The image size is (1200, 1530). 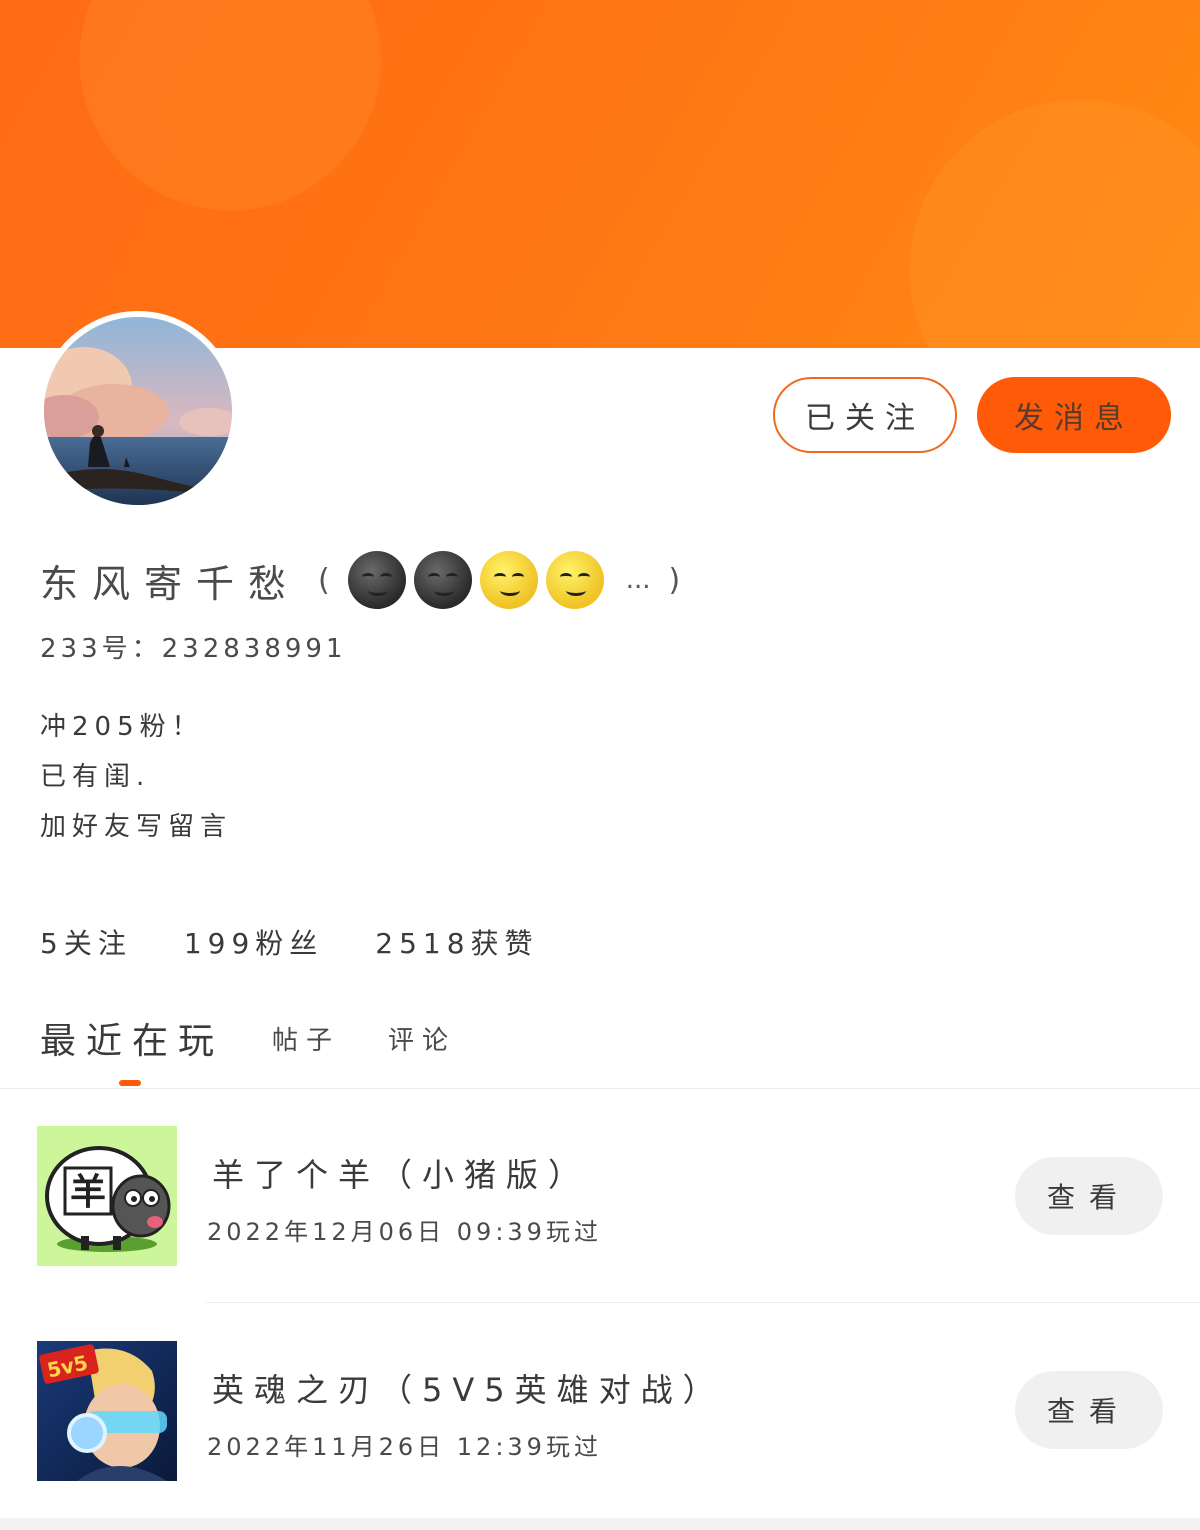 I want to click on profile-tabs: 最近在玩 帖子 评论, so click(x=272, y=1038).